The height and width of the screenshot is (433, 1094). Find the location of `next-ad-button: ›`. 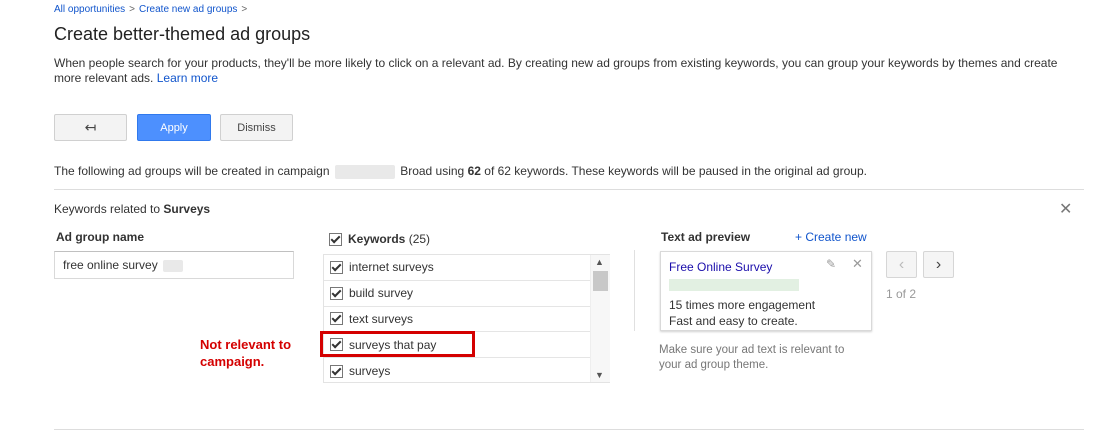

next-ad-button: › is located at coordinates (938, 264).